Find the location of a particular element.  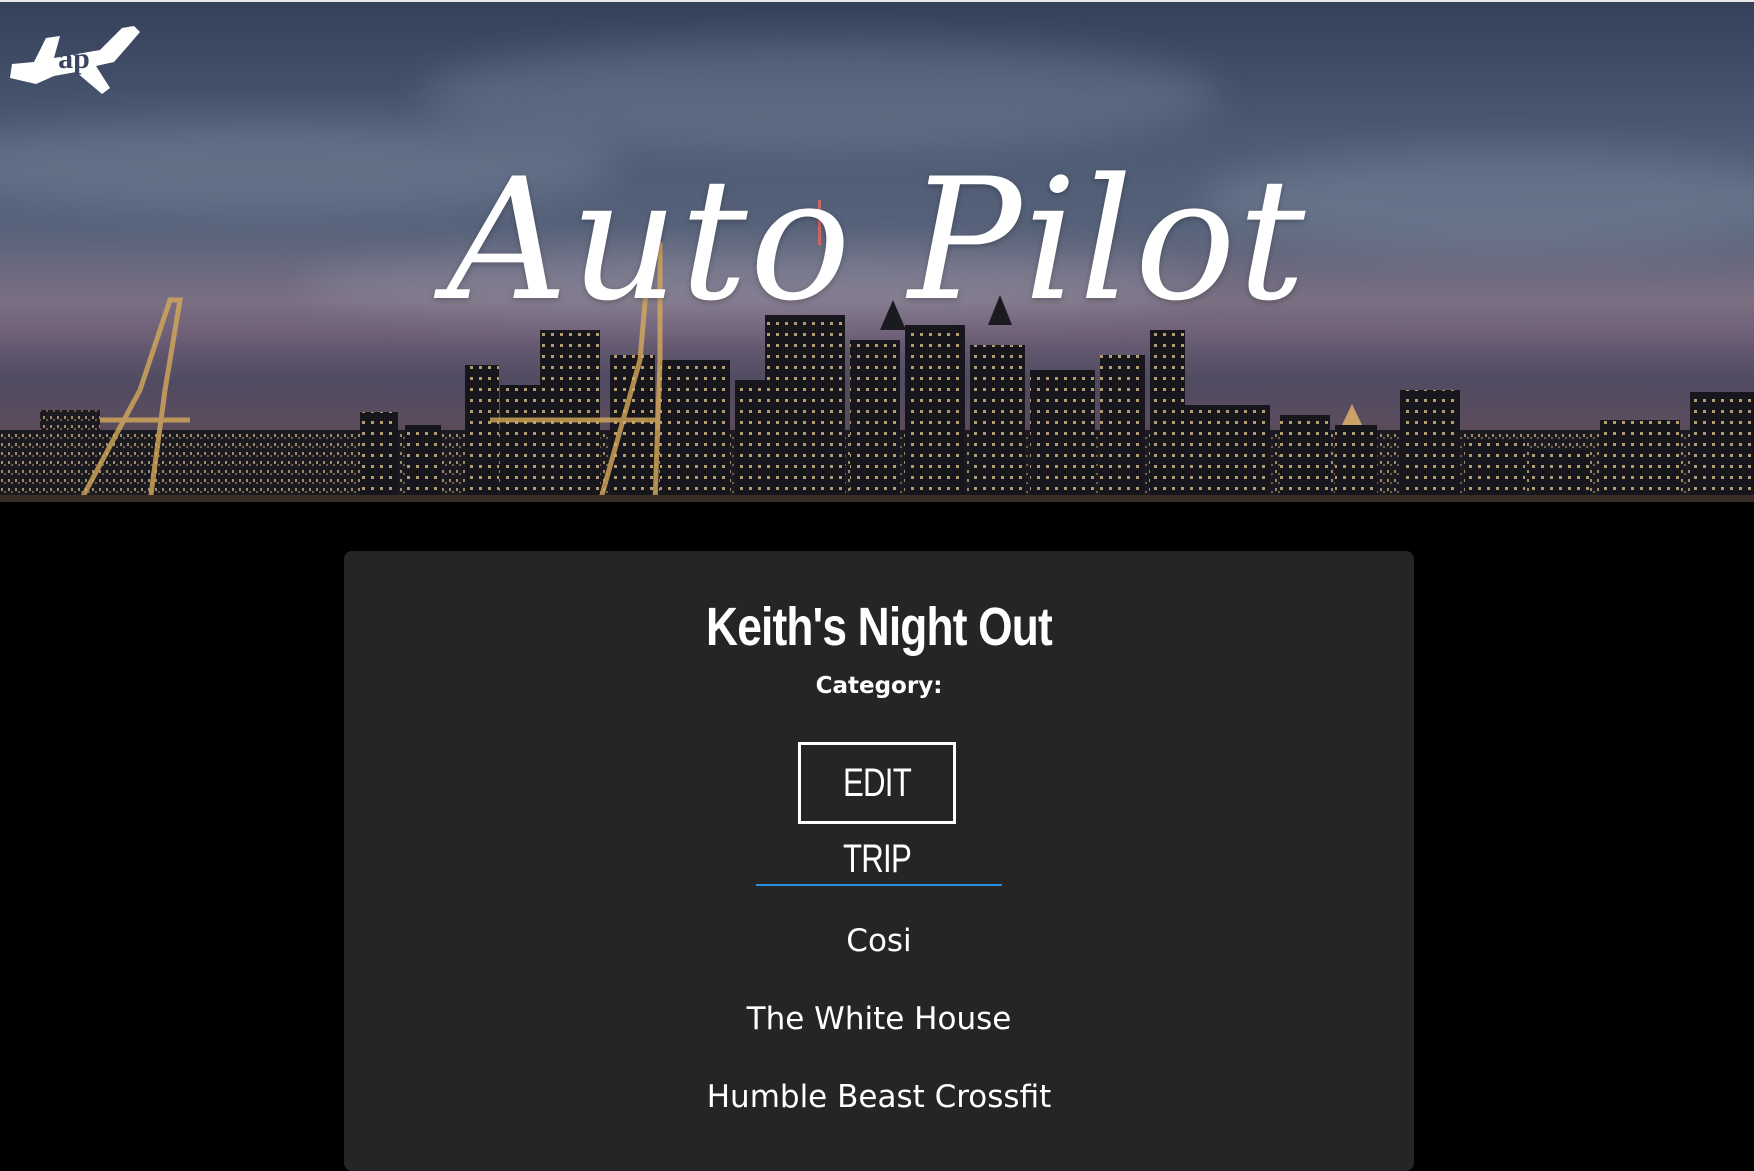

airplane-icon: ap is located at coordinates (74, 58).